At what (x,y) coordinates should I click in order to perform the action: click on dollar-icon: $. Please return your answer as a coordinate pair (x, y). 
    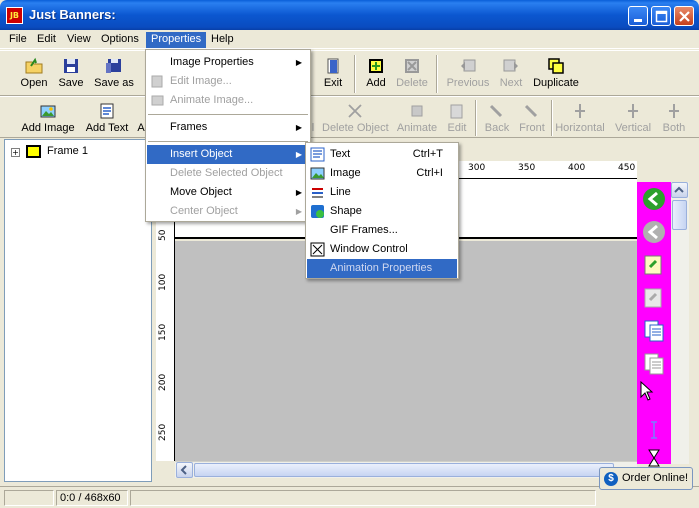
    Looking at the image, I should click on (611, 479).